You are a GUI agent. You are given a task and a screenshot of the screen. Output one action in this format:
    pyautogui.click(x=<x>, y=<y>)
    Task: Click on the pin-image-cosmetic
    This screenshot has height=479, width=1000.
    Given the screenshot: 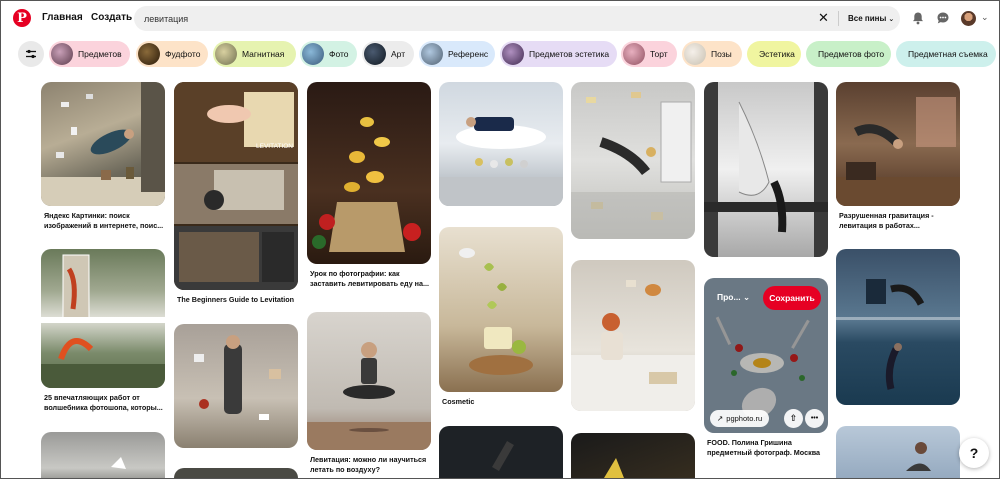 What is the action you would take?
    pyautogui.click(x=501, y=309)
    